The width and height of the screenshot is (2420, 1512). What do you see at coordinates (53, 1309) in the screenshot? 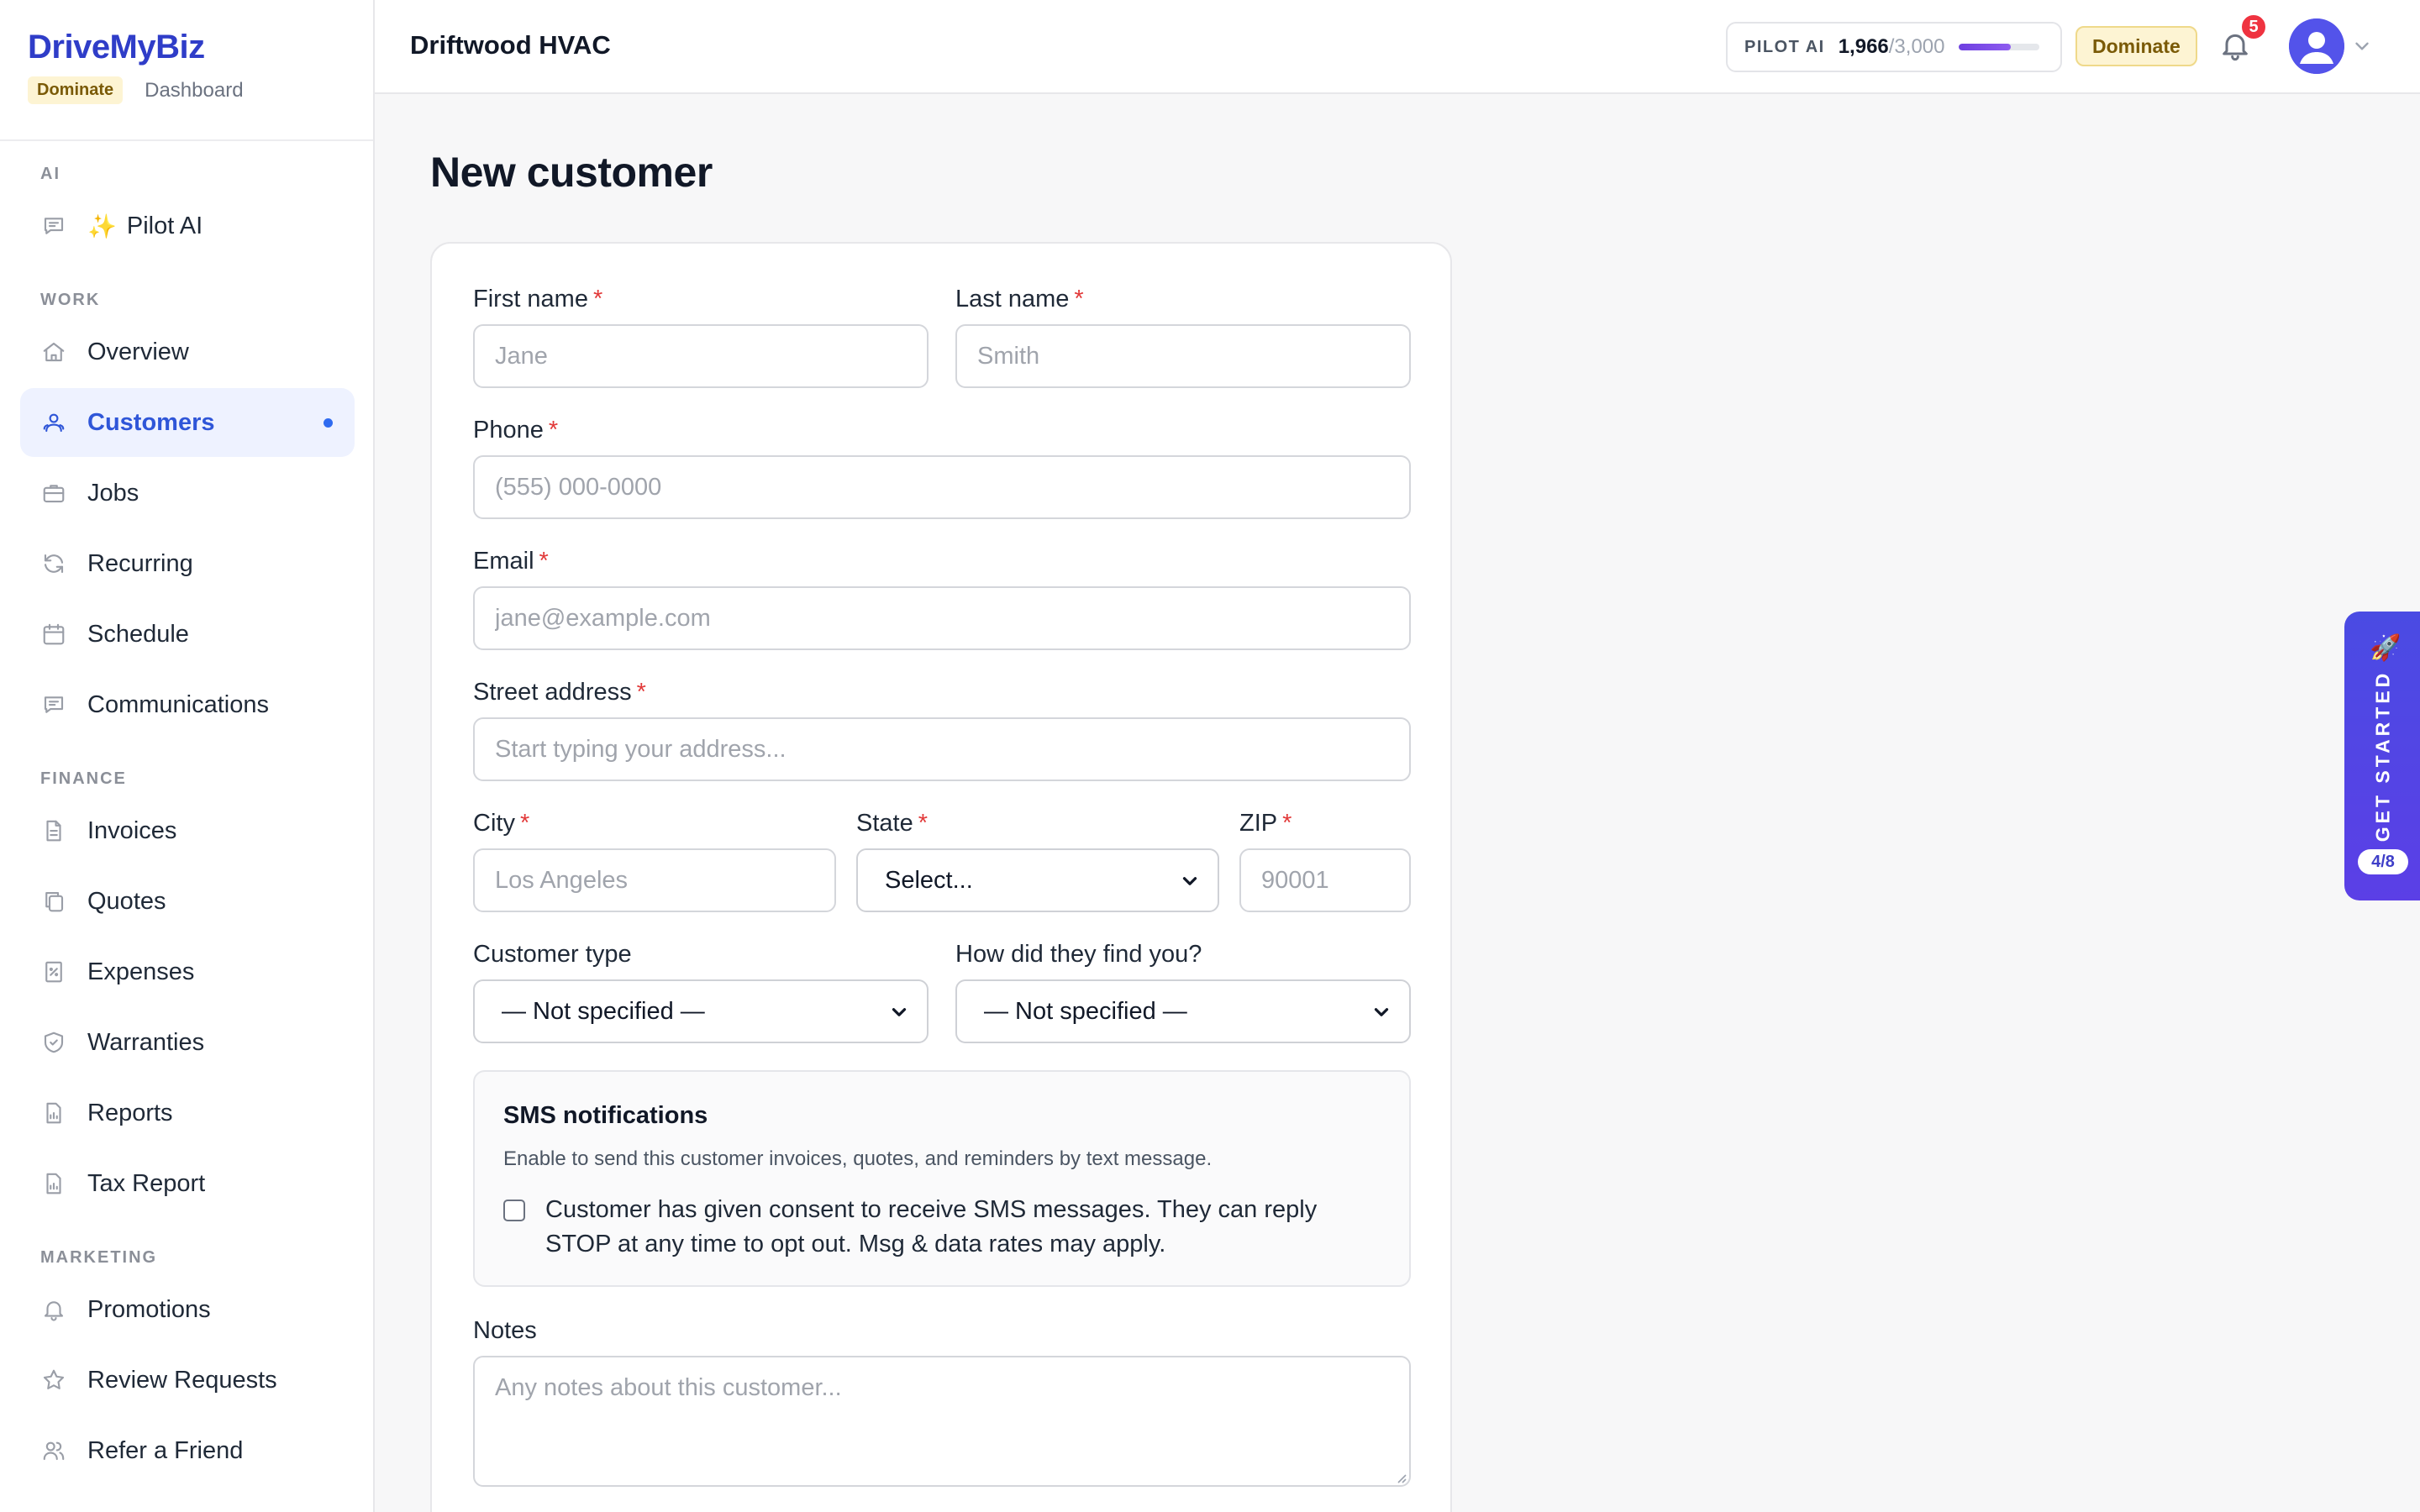
I see `bell-icon` at bounding box center [53, 1309].